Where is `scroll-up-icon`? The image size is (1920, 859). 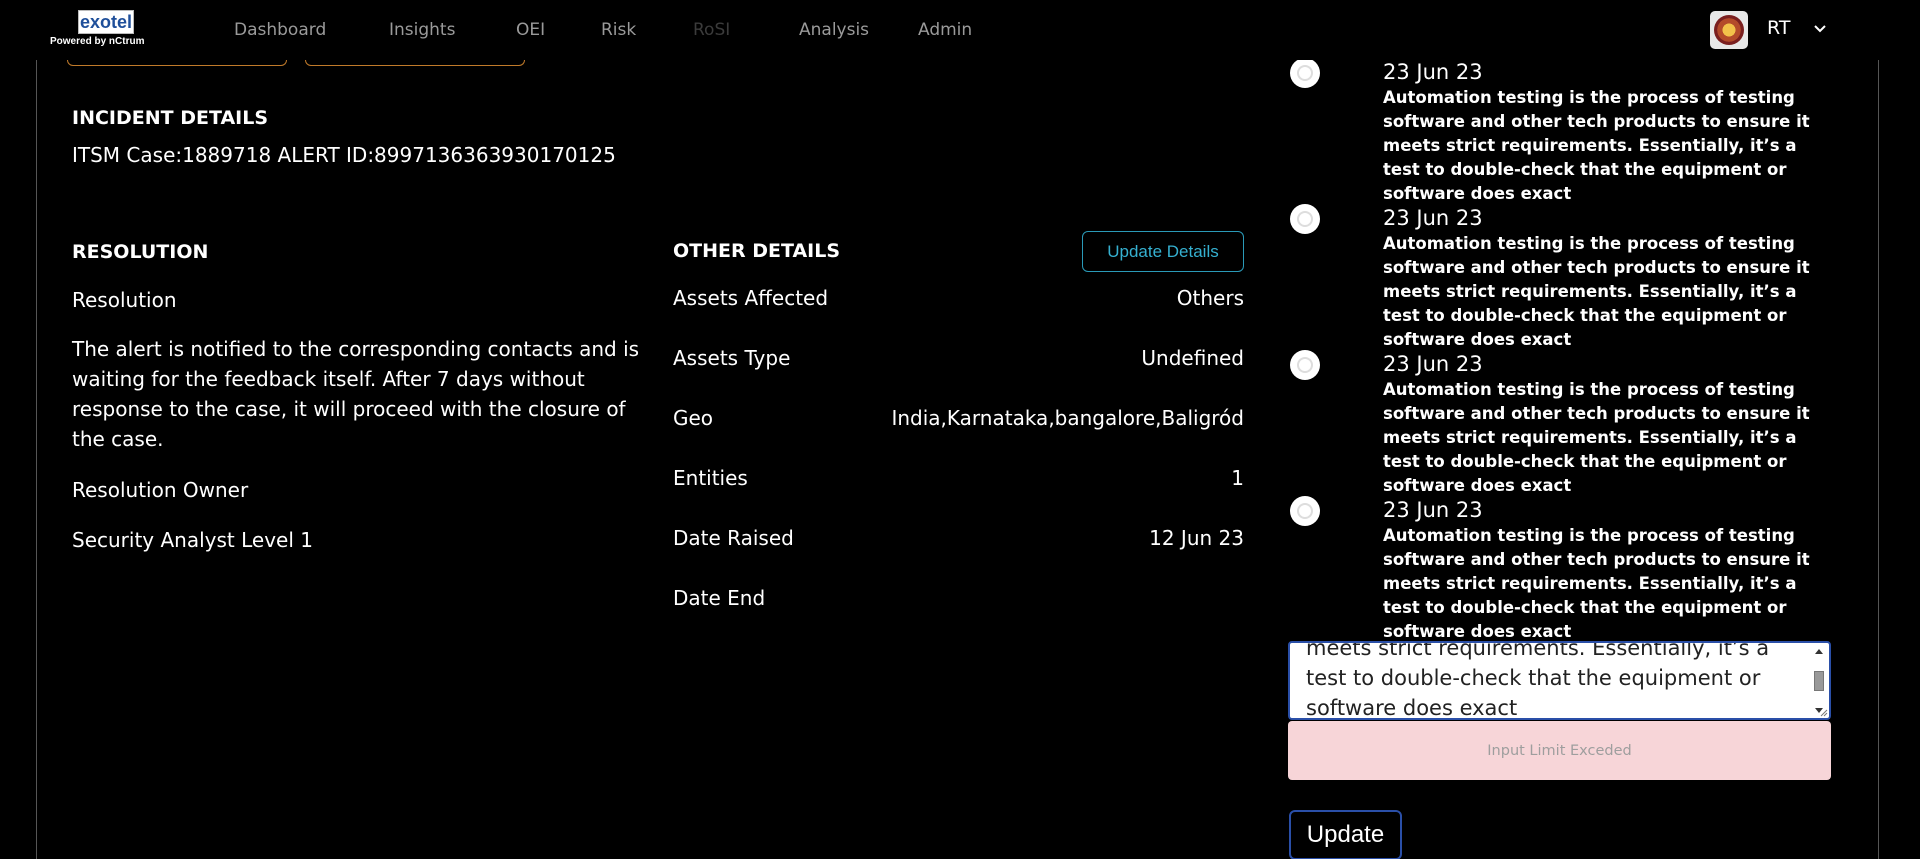
scroll-up-icon is located at coordinates (1819, 651).